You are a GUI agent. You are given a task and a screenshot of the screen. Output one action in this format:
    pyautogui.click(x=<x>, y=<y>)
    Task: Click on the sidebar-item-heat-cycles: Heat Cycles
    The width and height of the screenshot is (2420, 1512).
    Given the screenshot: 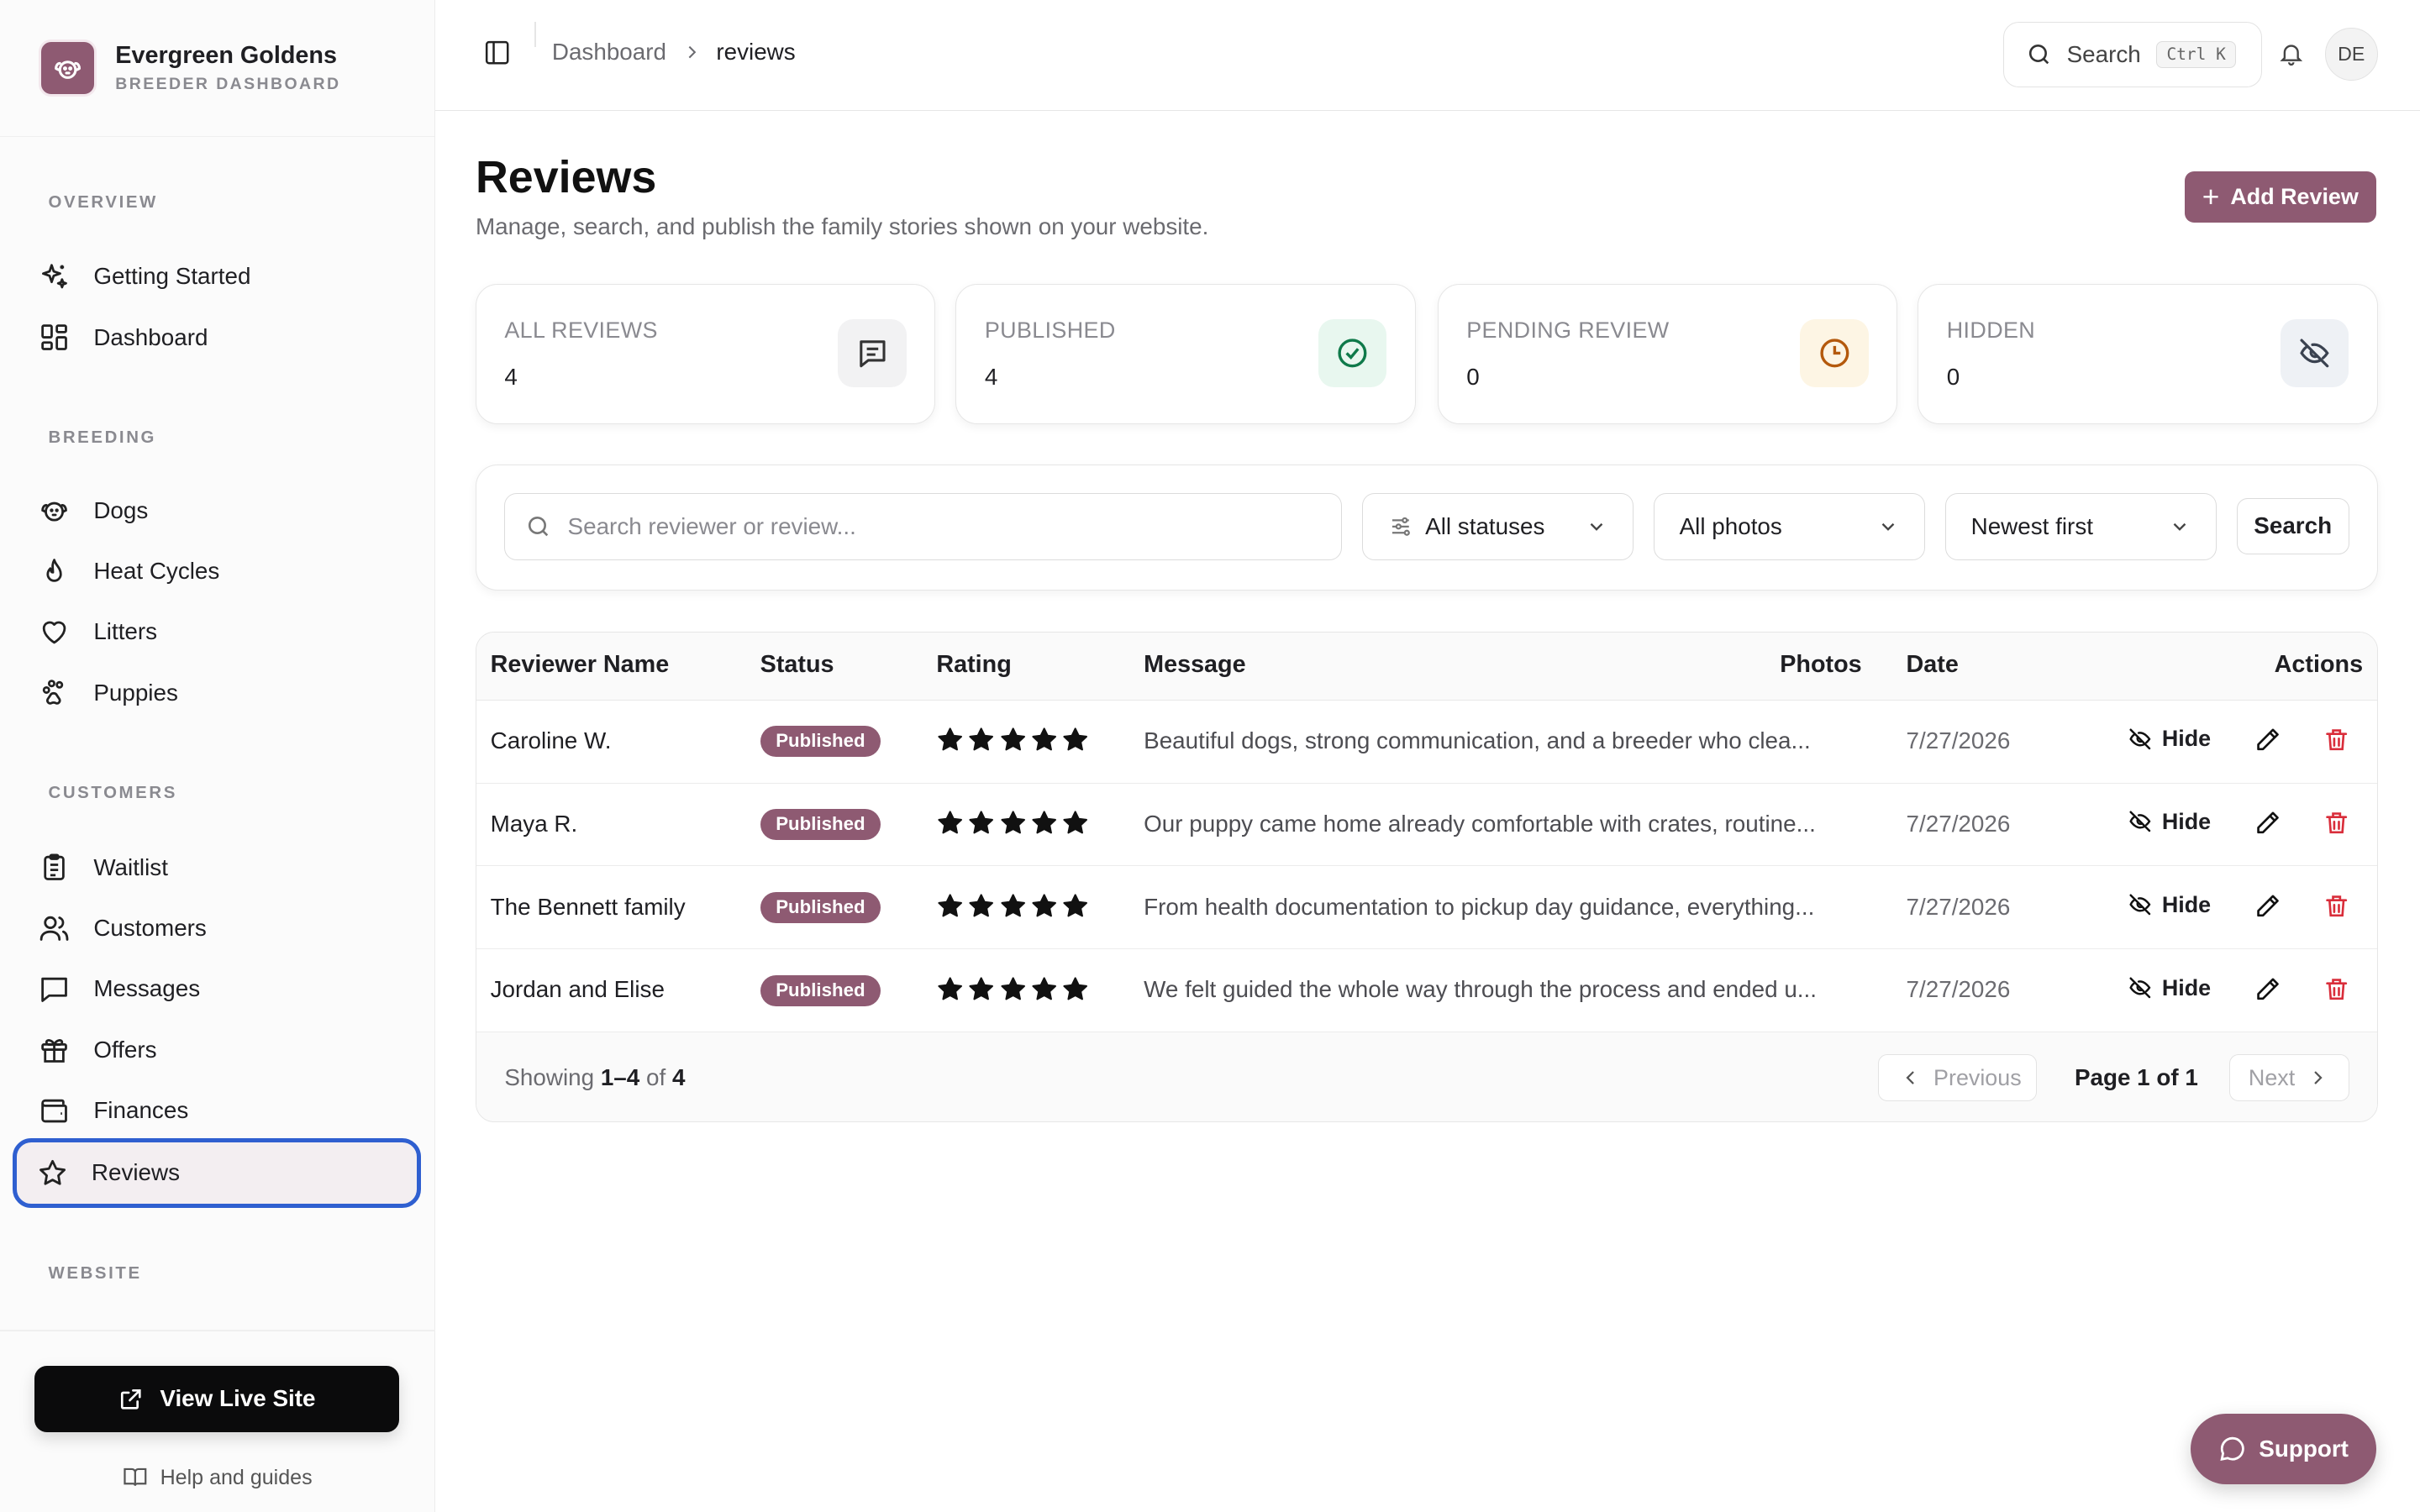 What is the action you would take?
    pyautogui.click(x=218, y=571)
    